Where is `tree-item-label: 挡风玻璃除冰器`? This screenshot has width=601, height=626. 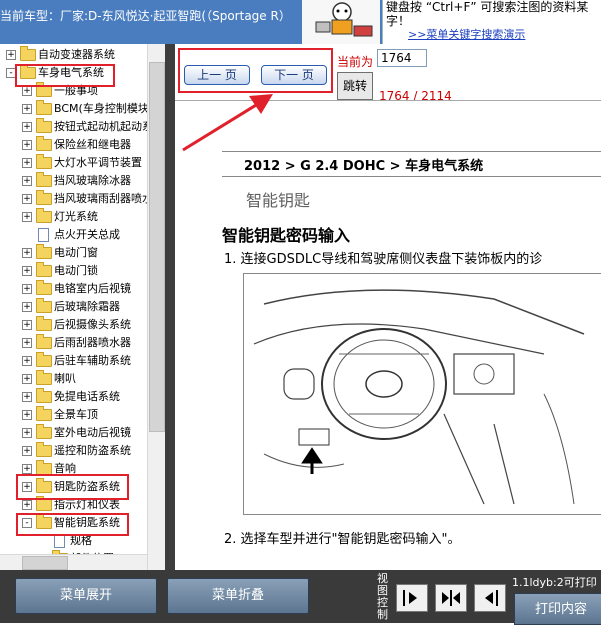
tree-item-label: 挡风玻璃除冰器 is located at coordinates (92, 180).